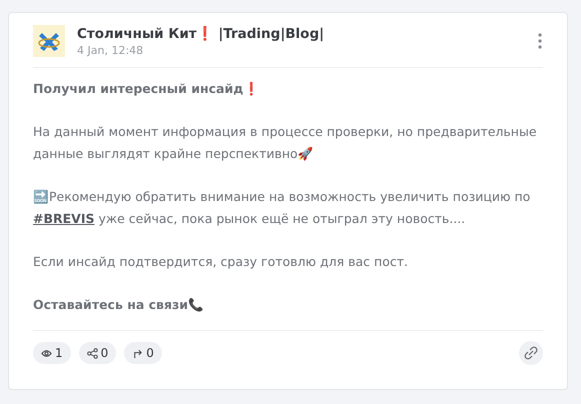  I want to click on views-counter: 1, so click(52, 353).